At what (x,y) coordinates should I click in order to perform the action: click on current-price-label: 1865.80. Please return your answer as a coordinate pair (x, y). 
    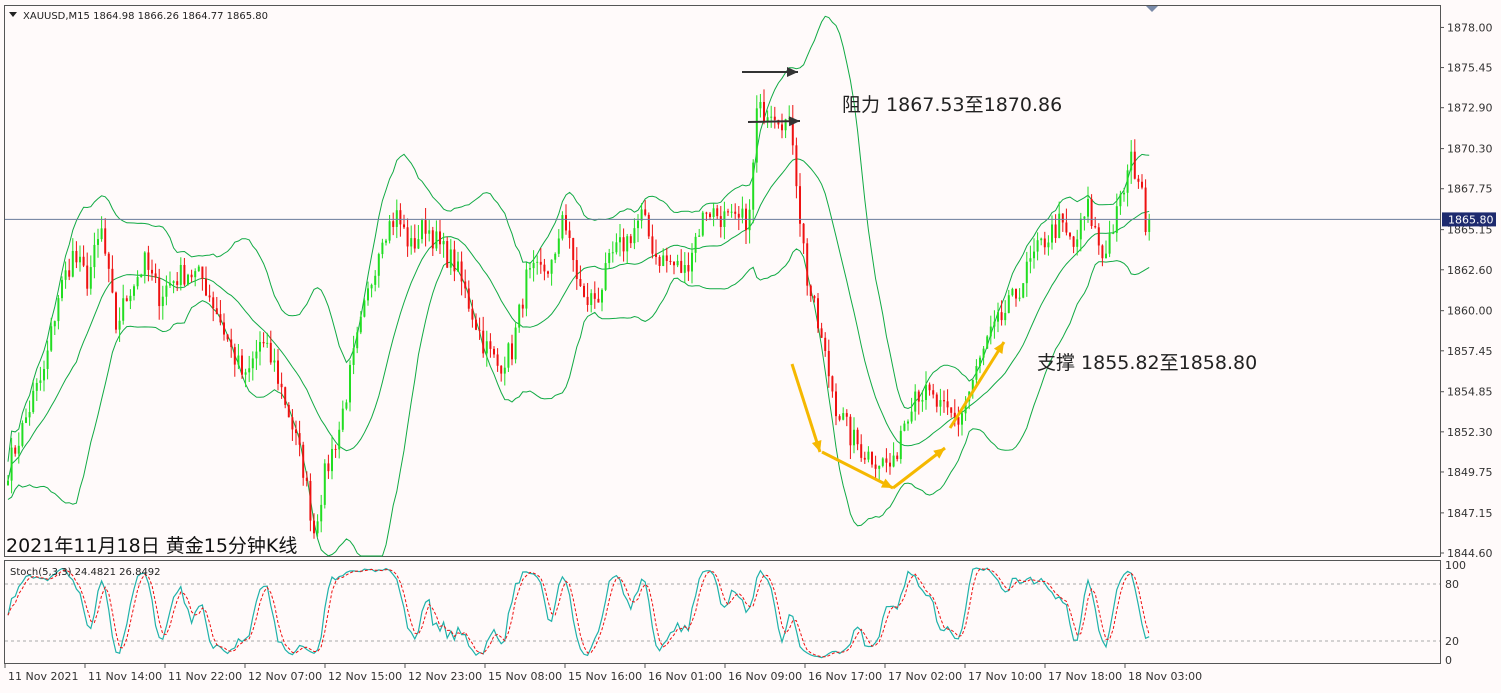
    Looking at the image, I should click on (1471, 219).